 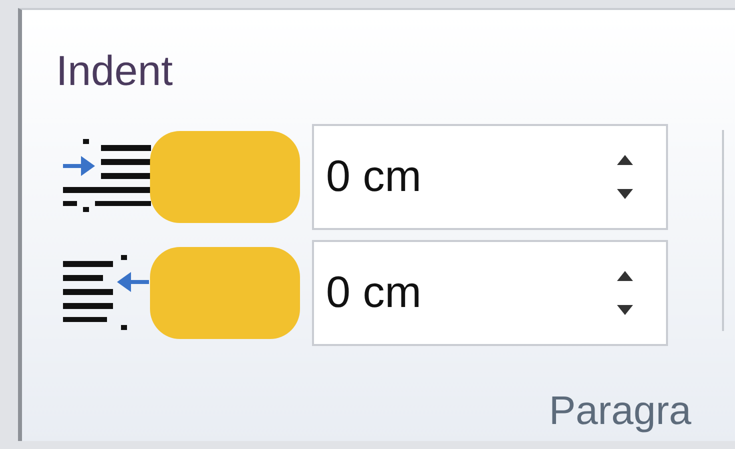 I want to click on group-heading: Indent, so click(x=115, y=71).